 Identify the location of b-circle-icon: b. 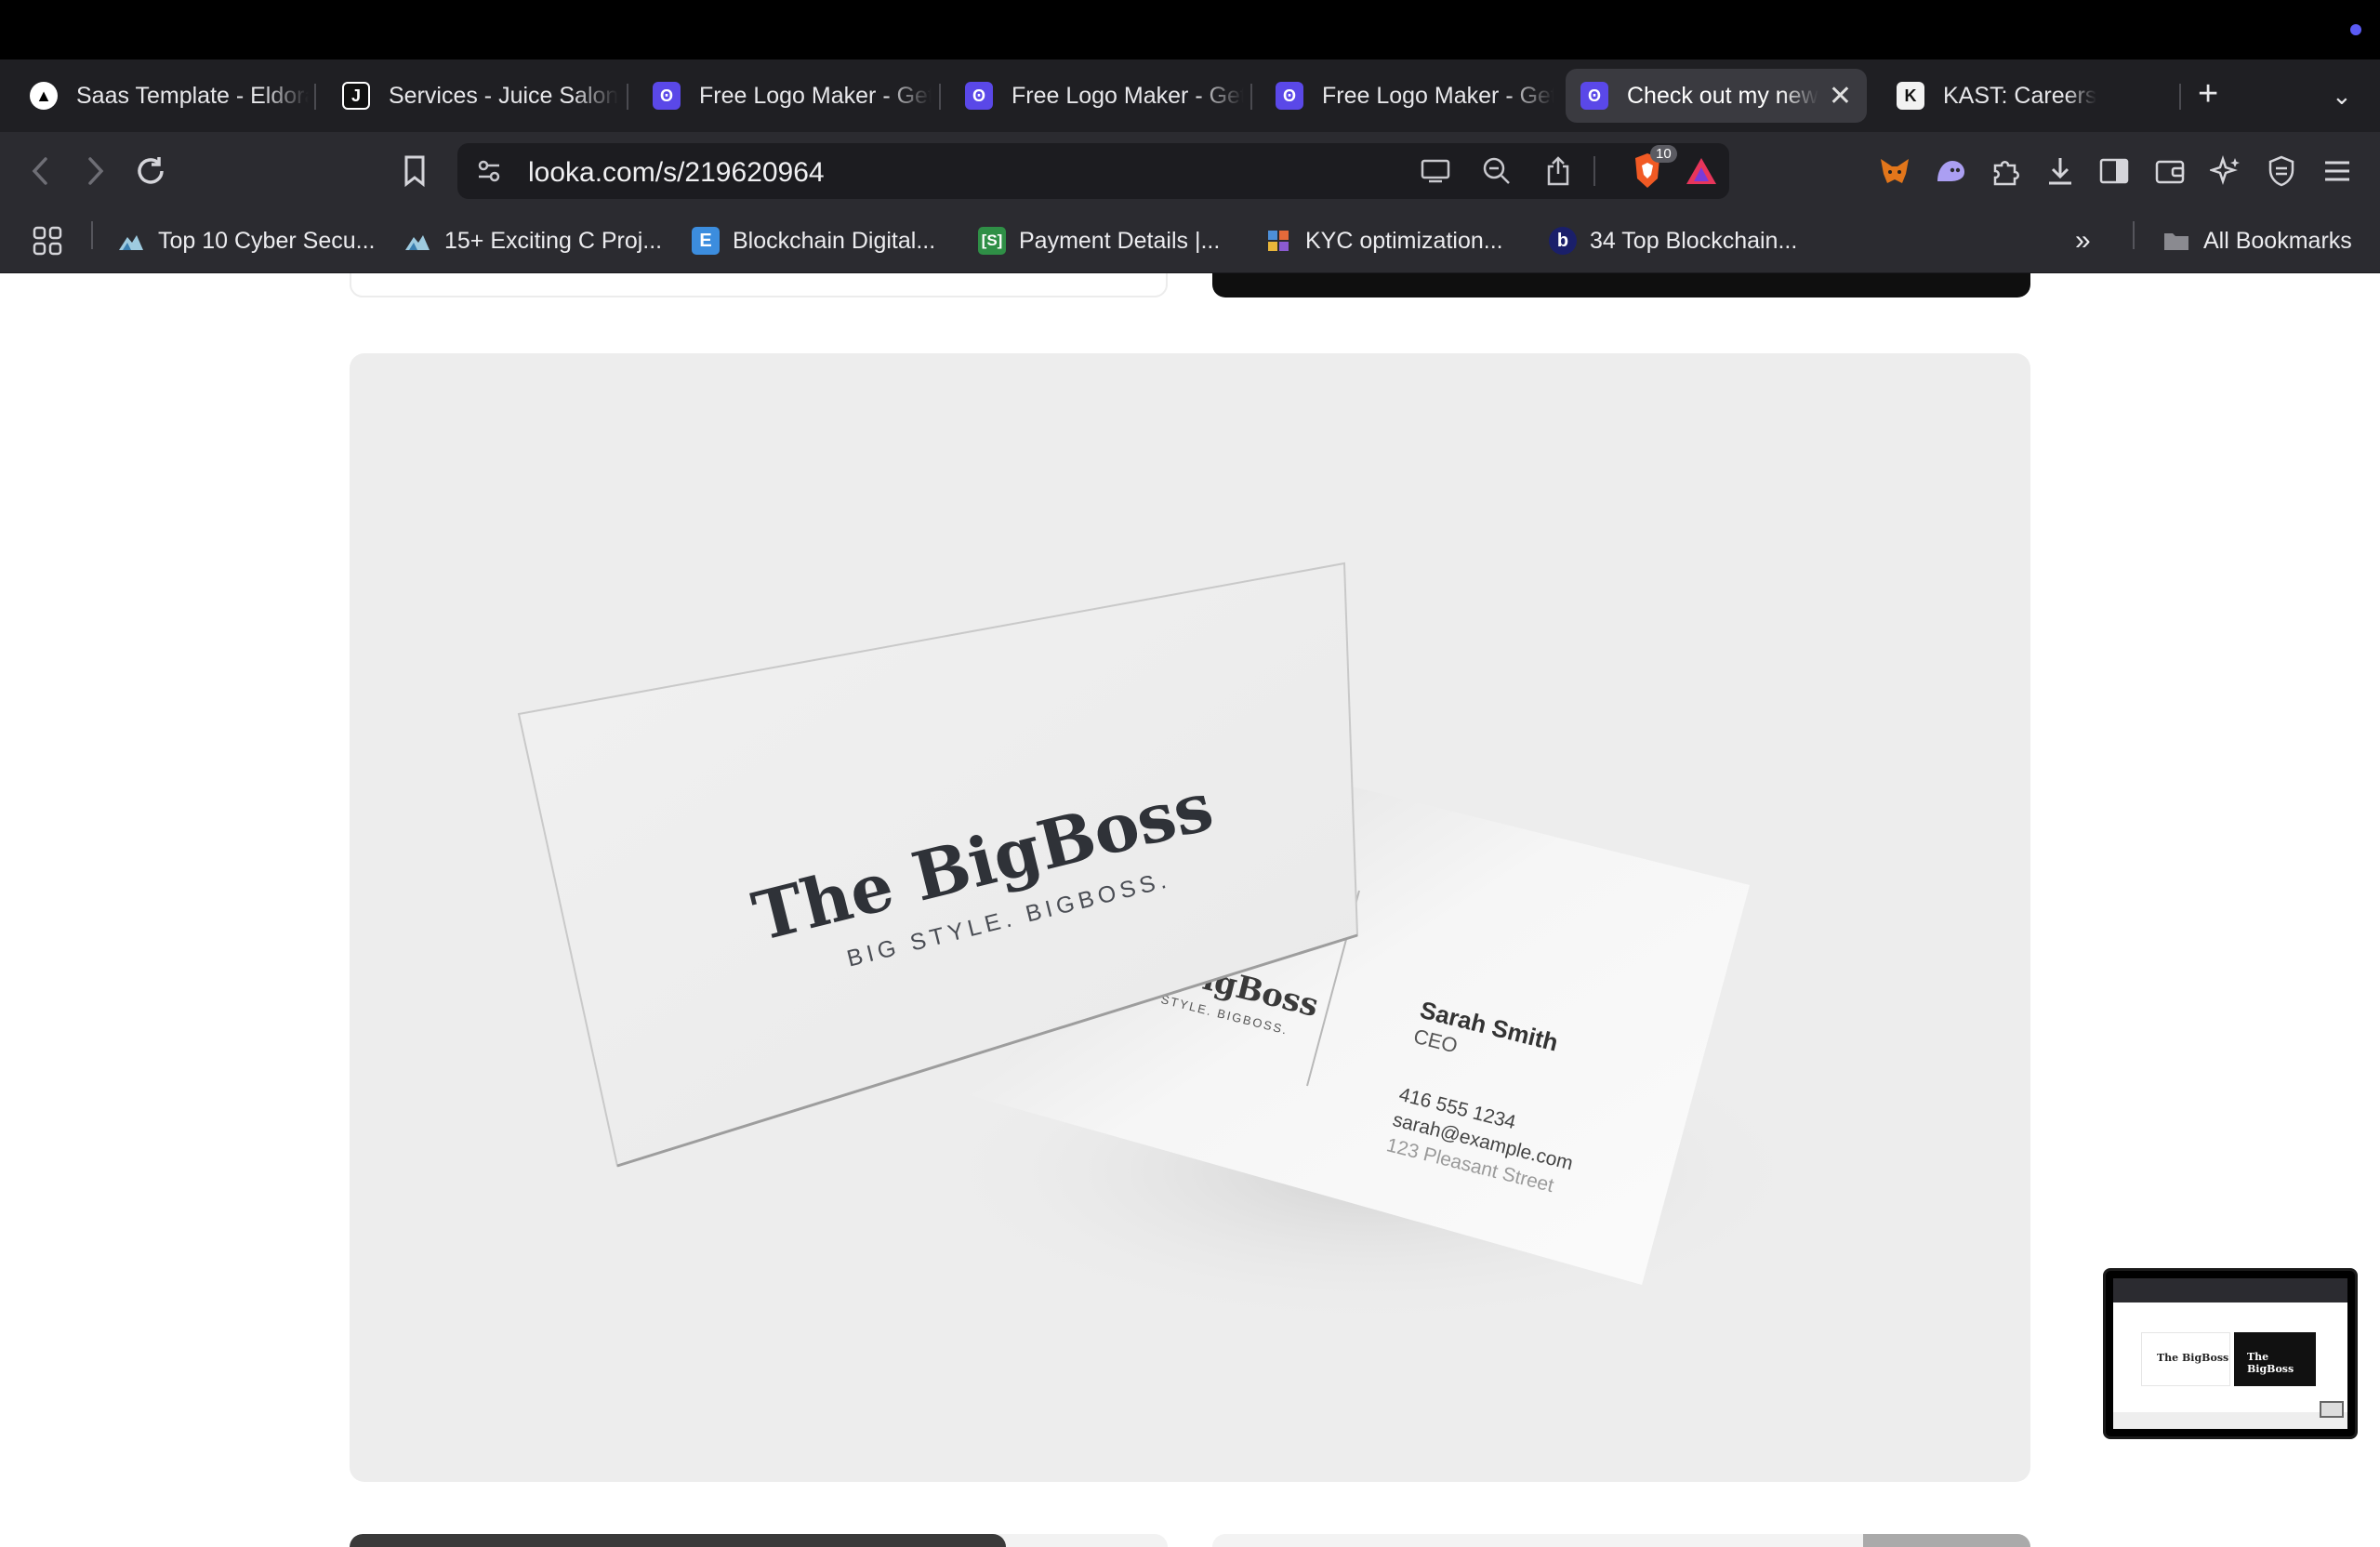
(1563, 241).